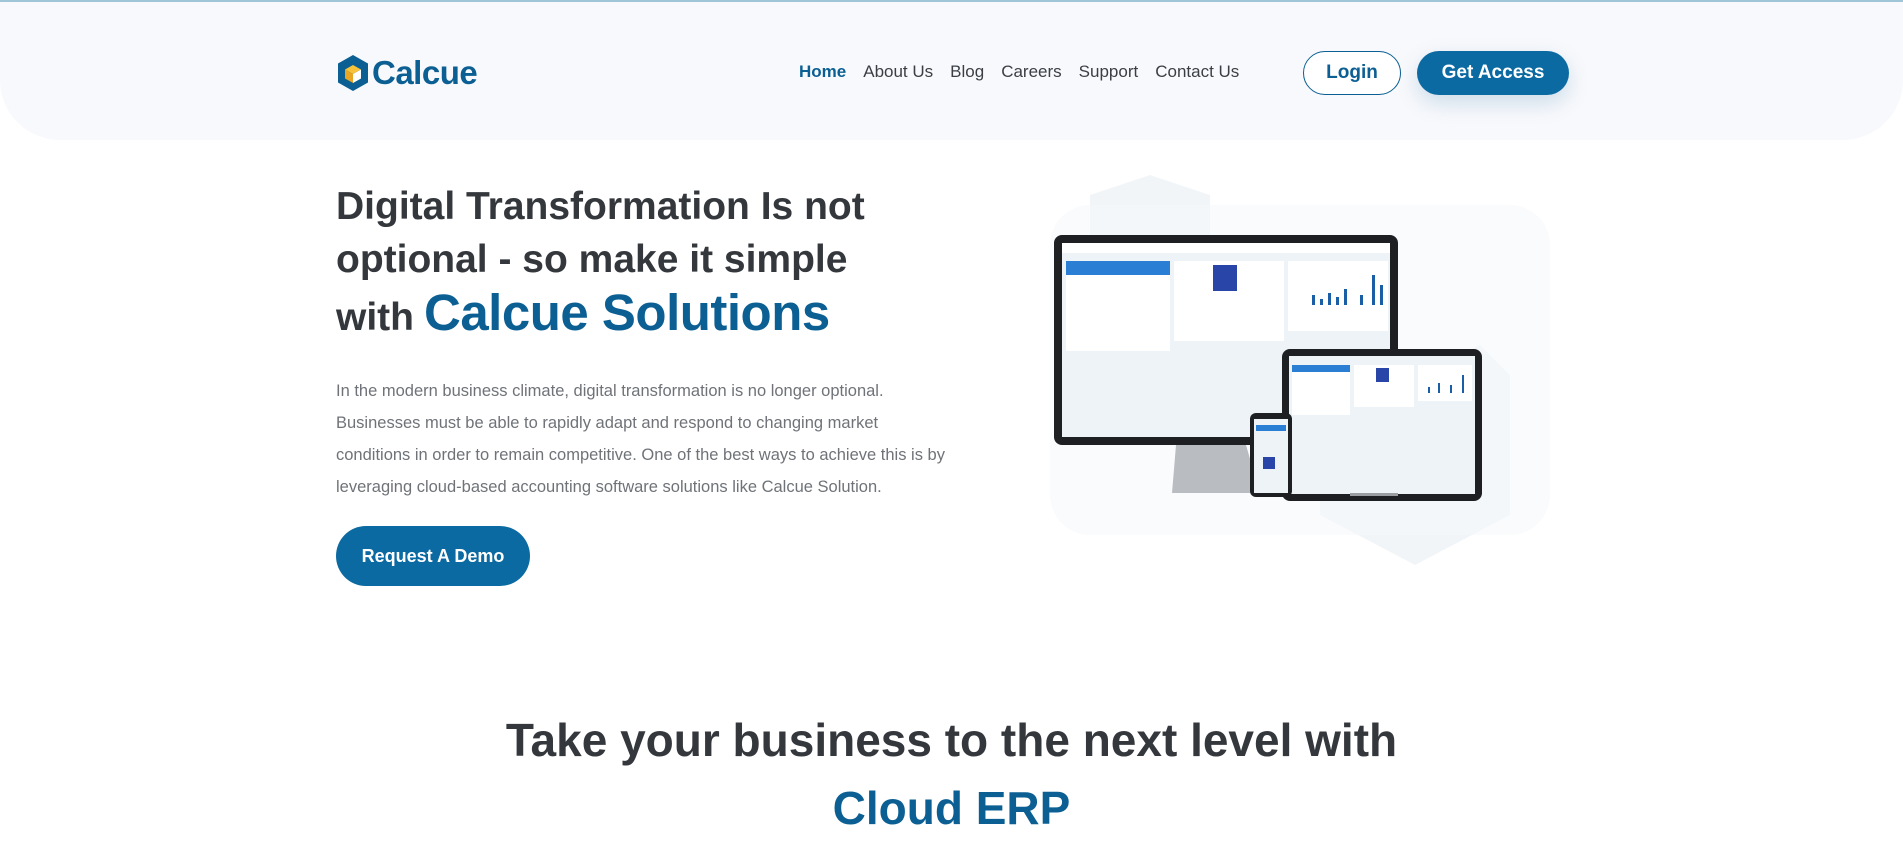 The width and height of the screenshot is (1903, 852). What do you see at coordinates (600, 206) in the screenshot?
I see `hero-title-line1: Digital Transformation Is not` at bounding box center [600, 206].